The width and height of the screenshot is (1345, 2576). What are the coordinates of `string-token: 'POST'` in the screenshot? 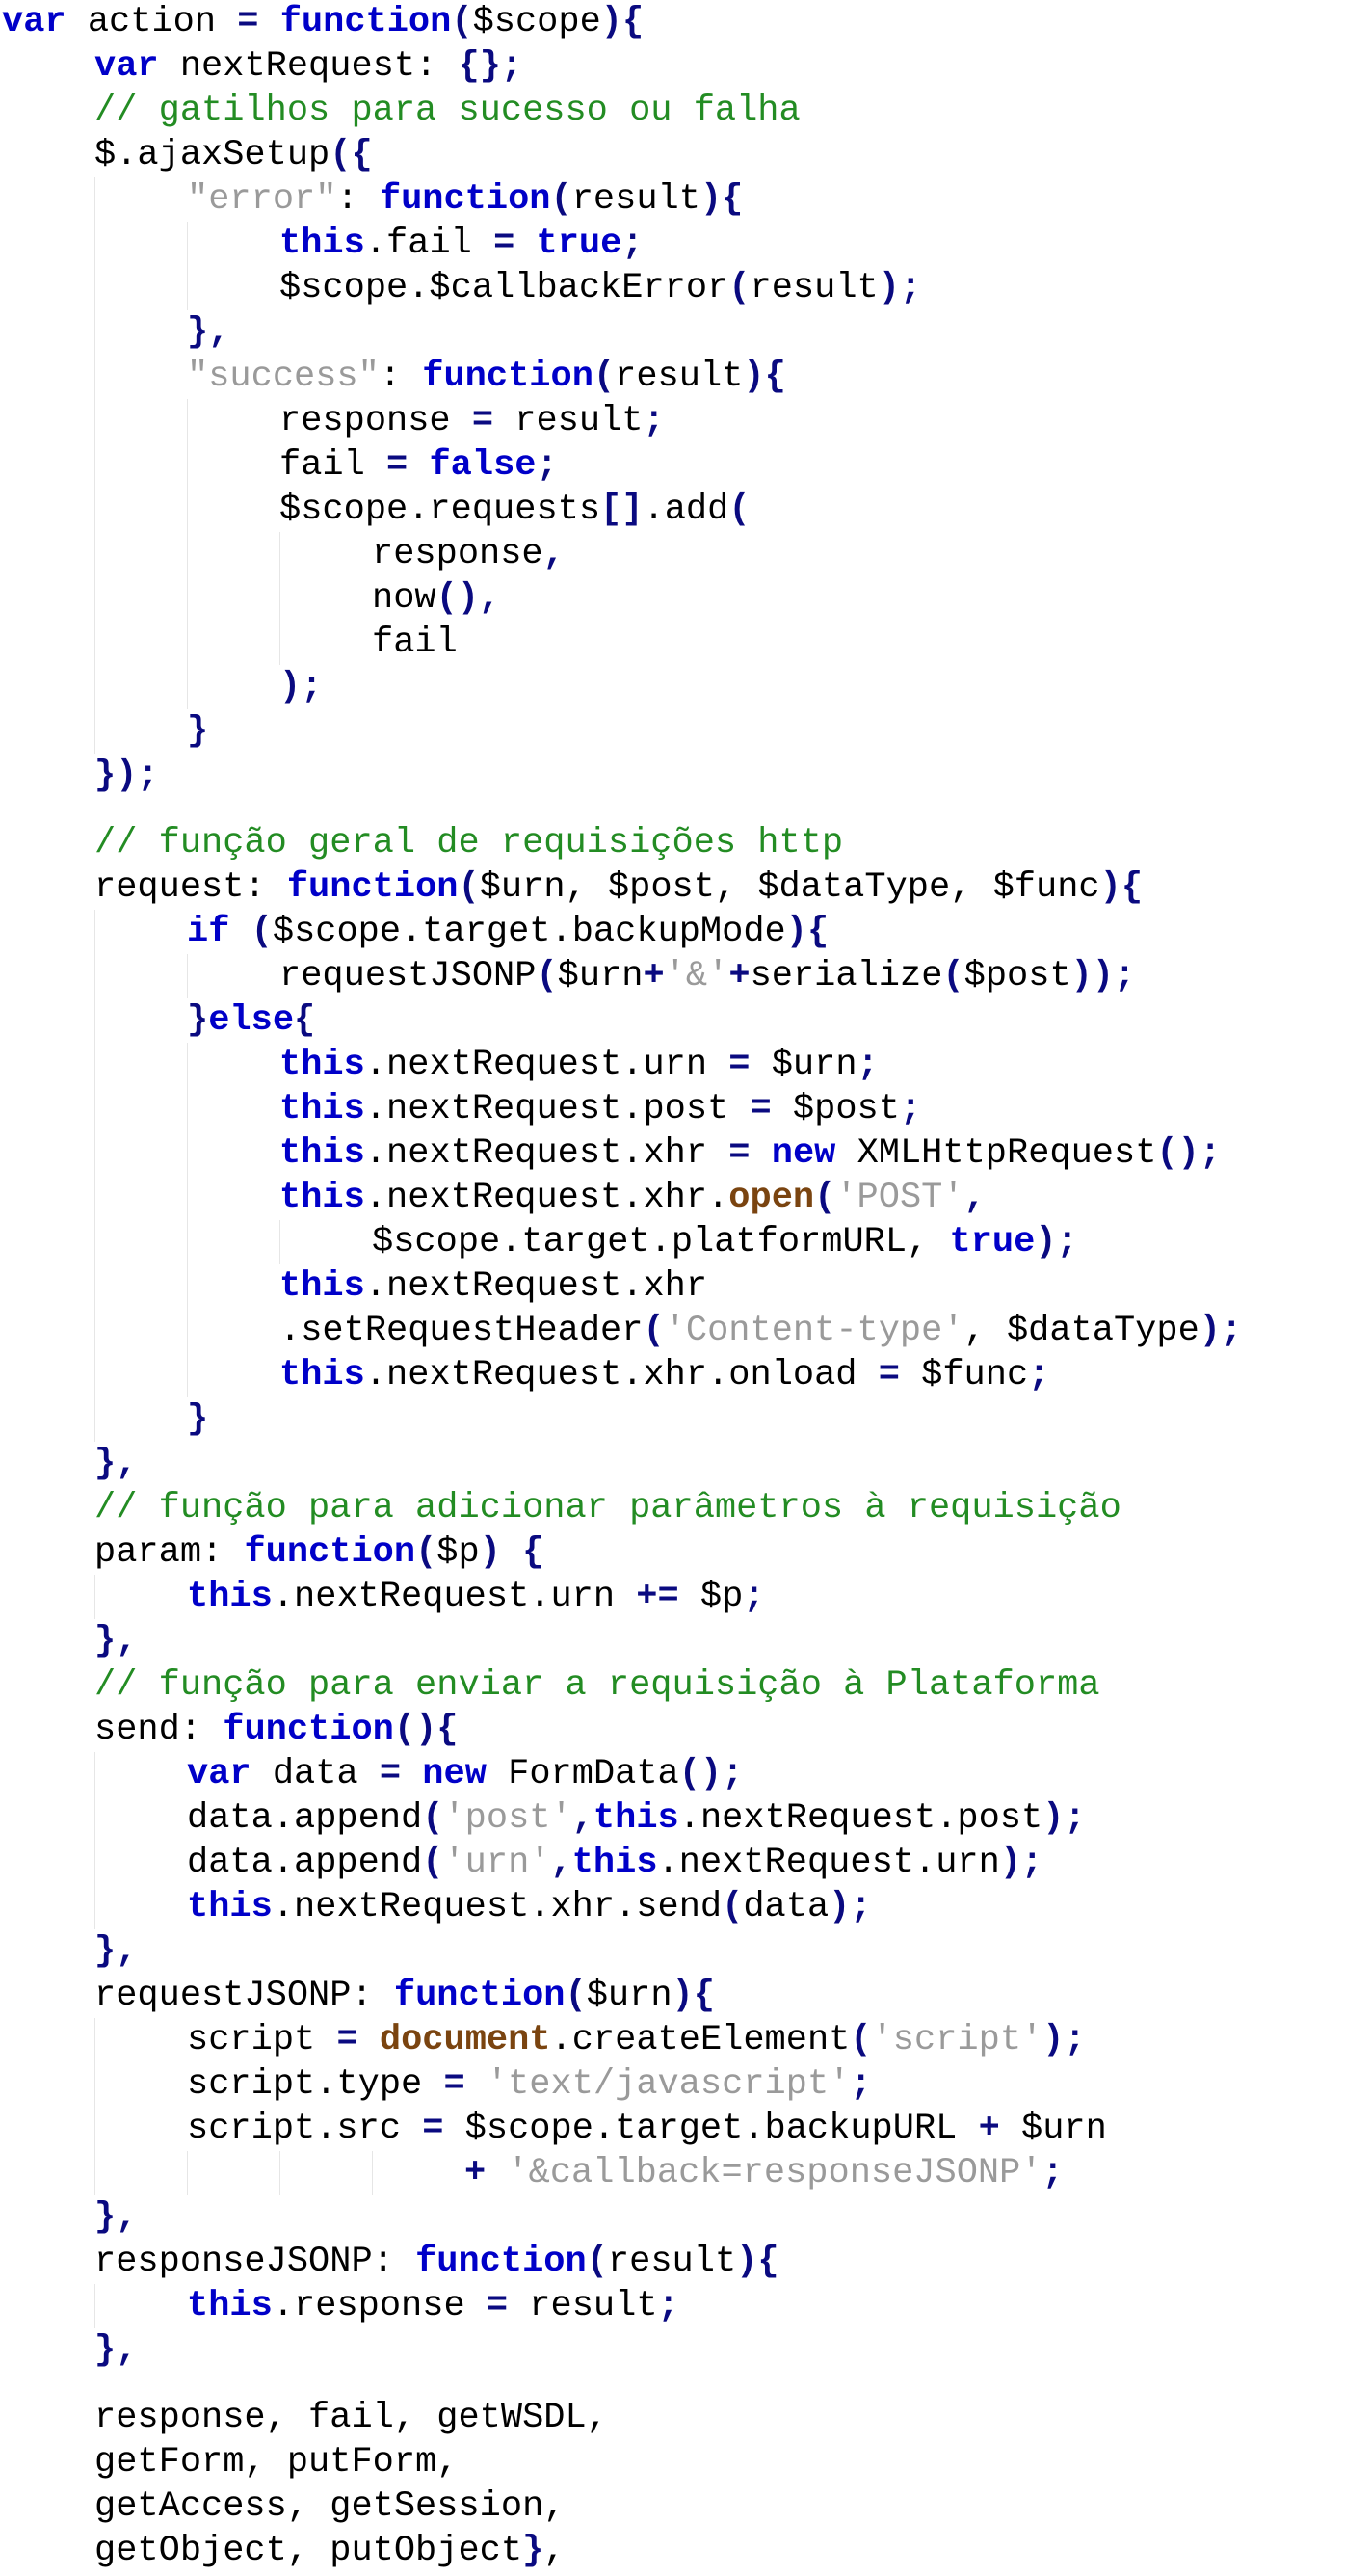 It's located at (899, 1198).